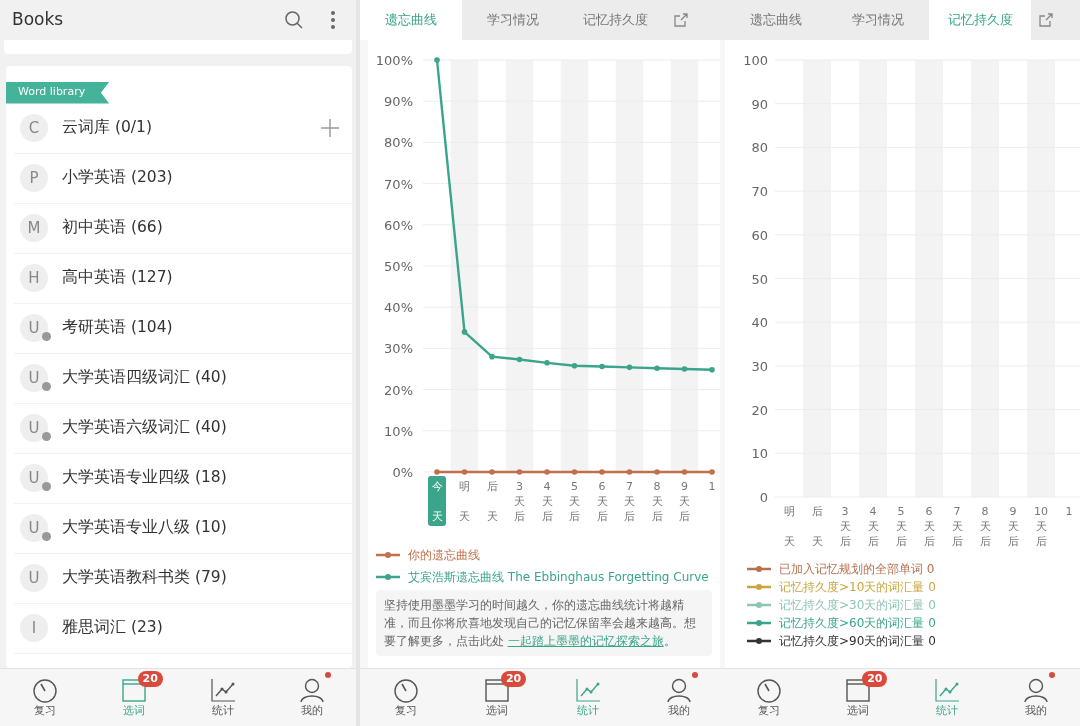  I want to click on axis-tick-label: 100%, so click(394, 60).